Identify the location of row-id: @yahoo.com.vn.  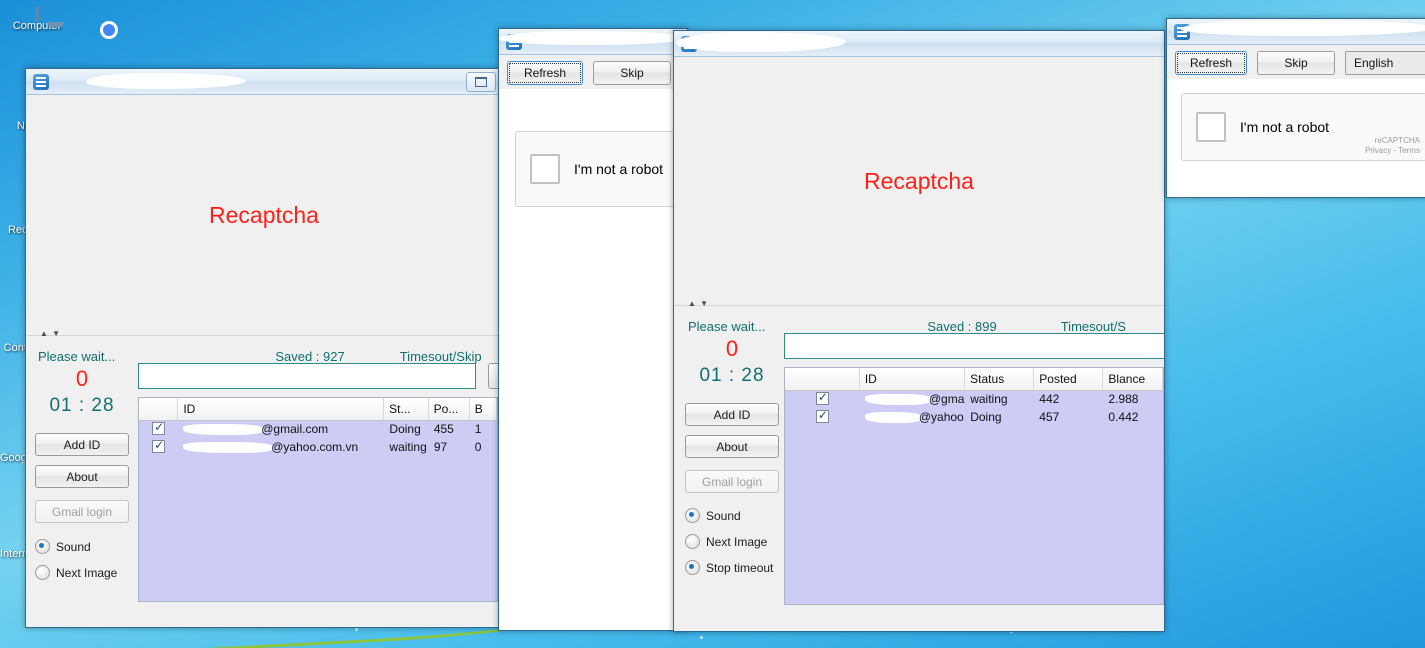
(281, 448).